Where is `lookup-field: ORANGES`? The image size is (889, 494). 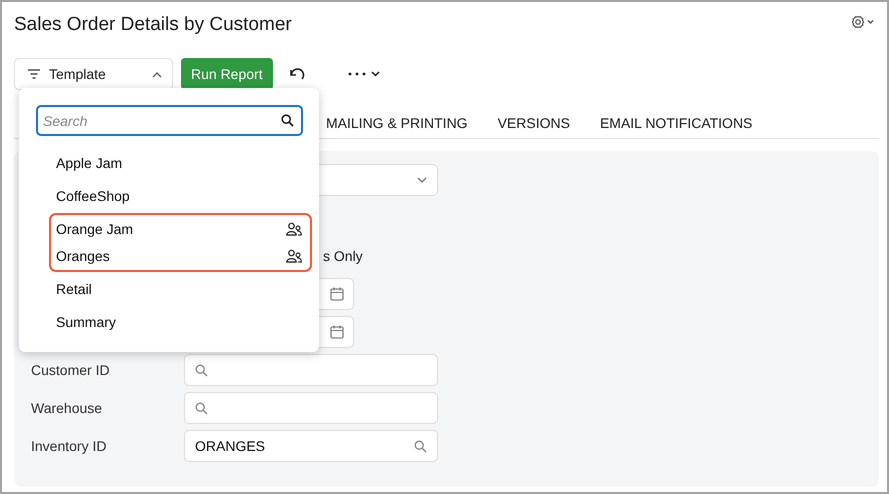 lookup-field: ORANGES is located at coordinates (311, 446).